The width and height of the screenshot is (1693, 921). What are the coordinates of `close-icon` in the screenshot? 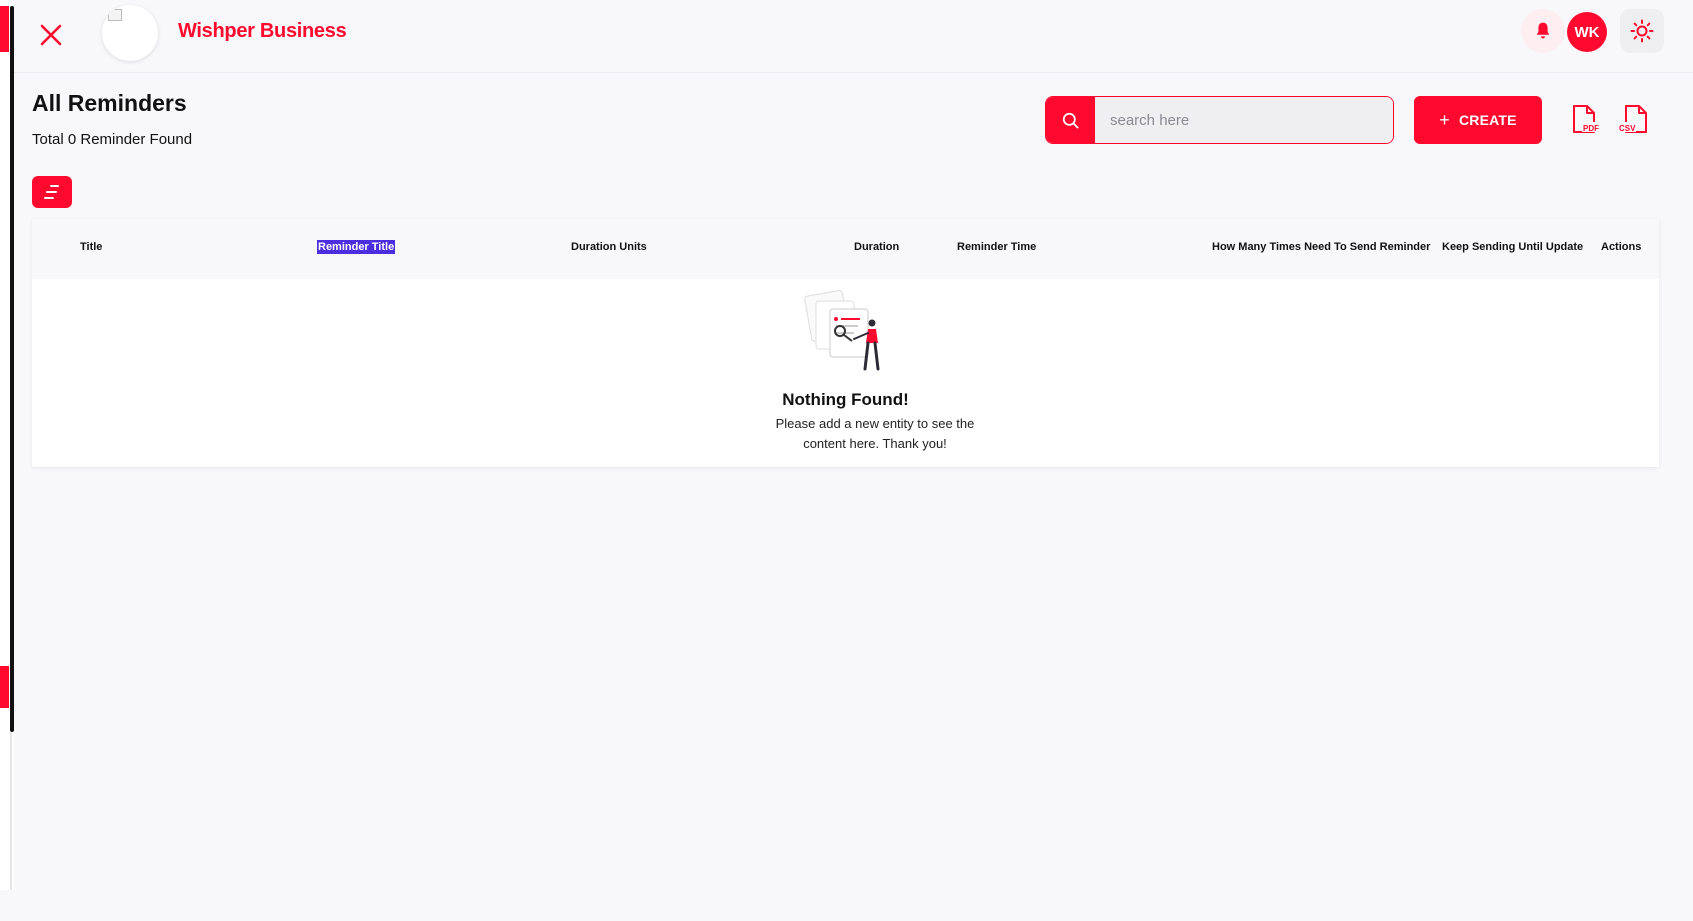 It's located at (51, 35).